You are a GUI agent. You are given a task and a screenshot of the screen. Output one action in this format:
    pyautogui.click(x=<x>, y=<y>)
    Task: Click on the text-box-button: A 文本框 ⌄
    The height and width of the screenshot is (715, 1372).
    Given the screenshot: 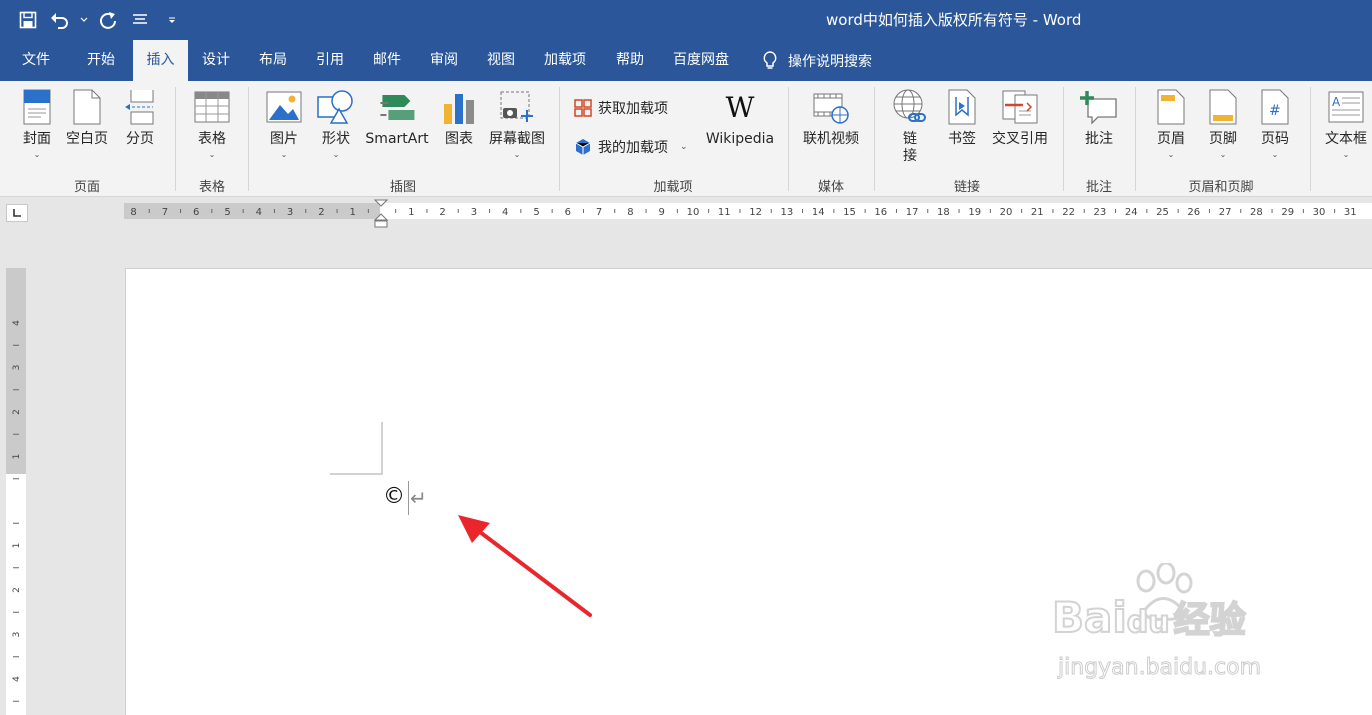 What is the action you would take?
    pyautogui.click(x=1346, y=123)
    